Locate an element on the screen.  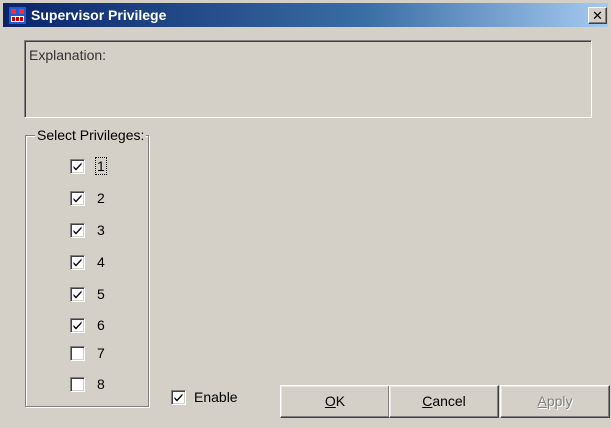
privilege-label: 1 is located at coordinates (101, 166).